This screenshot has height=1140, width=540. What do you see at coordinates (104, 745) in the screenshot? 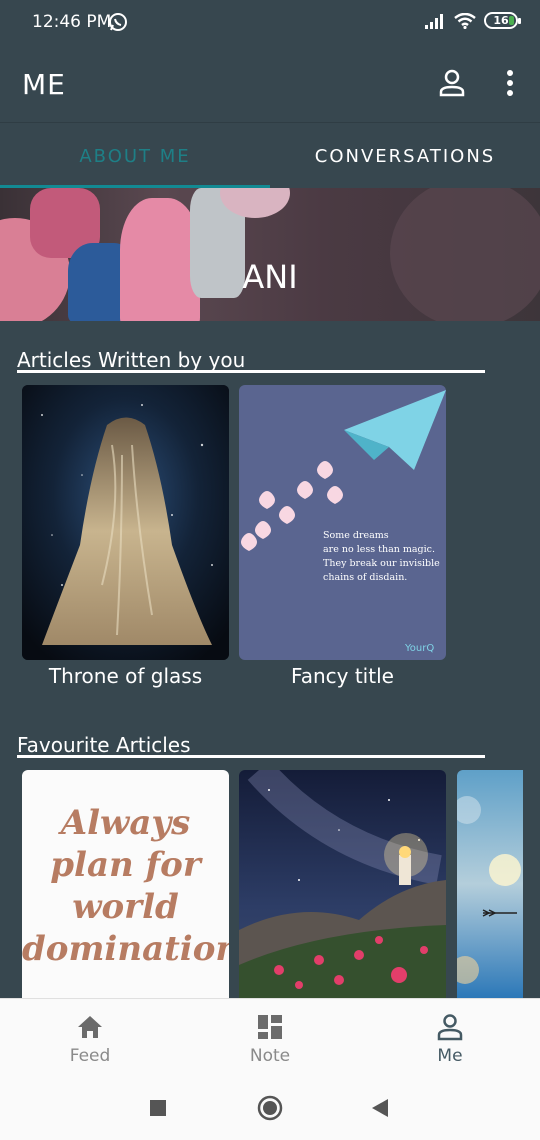
I see `section-title-favourite-articles: Favourite Articles` at bounding box center [104, 745].